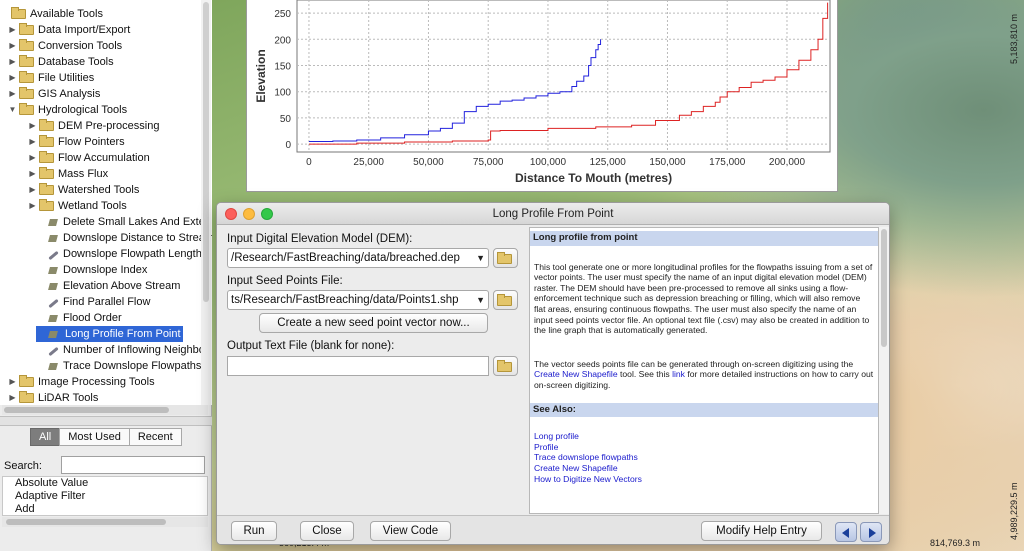  Describe the element at coordinates (51, 78) in the screenshot. I see `tree-category: ▶ File Utilities` at that location.